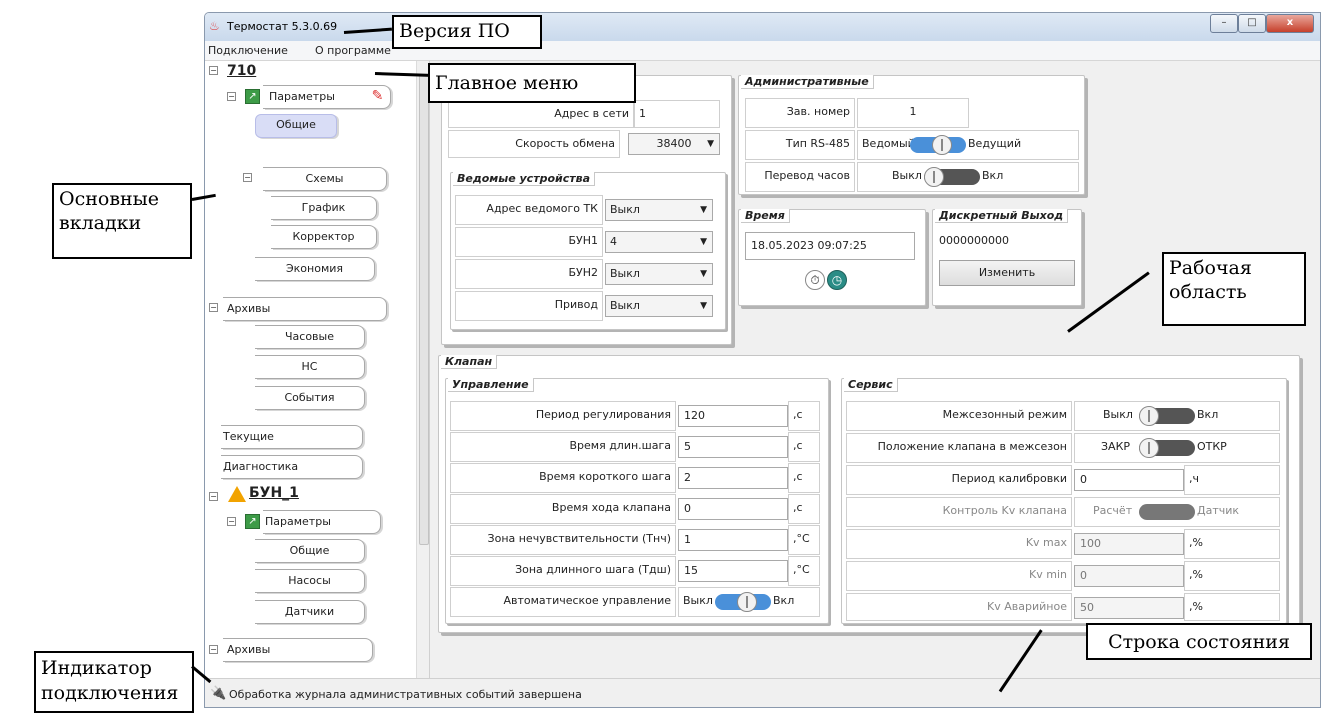 This screenshot has height=713, width=1321. Describe the element at coordinates (659, 306) in the screenshot. I see `drive-select: Выкл ▼` at that location.